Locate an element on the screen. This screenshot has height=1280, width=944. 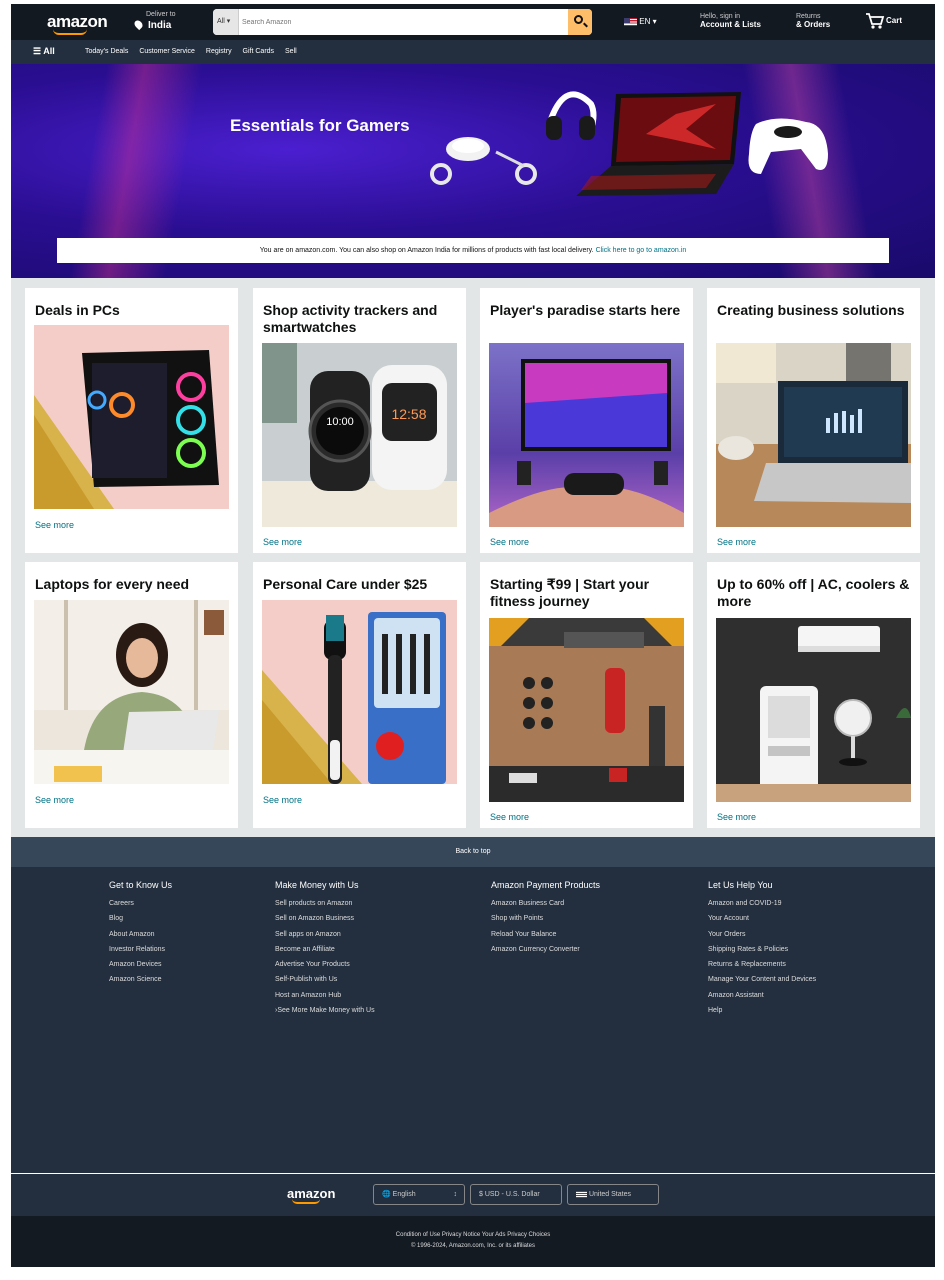
footer-link: Help is located at coordinates (762, 1010).